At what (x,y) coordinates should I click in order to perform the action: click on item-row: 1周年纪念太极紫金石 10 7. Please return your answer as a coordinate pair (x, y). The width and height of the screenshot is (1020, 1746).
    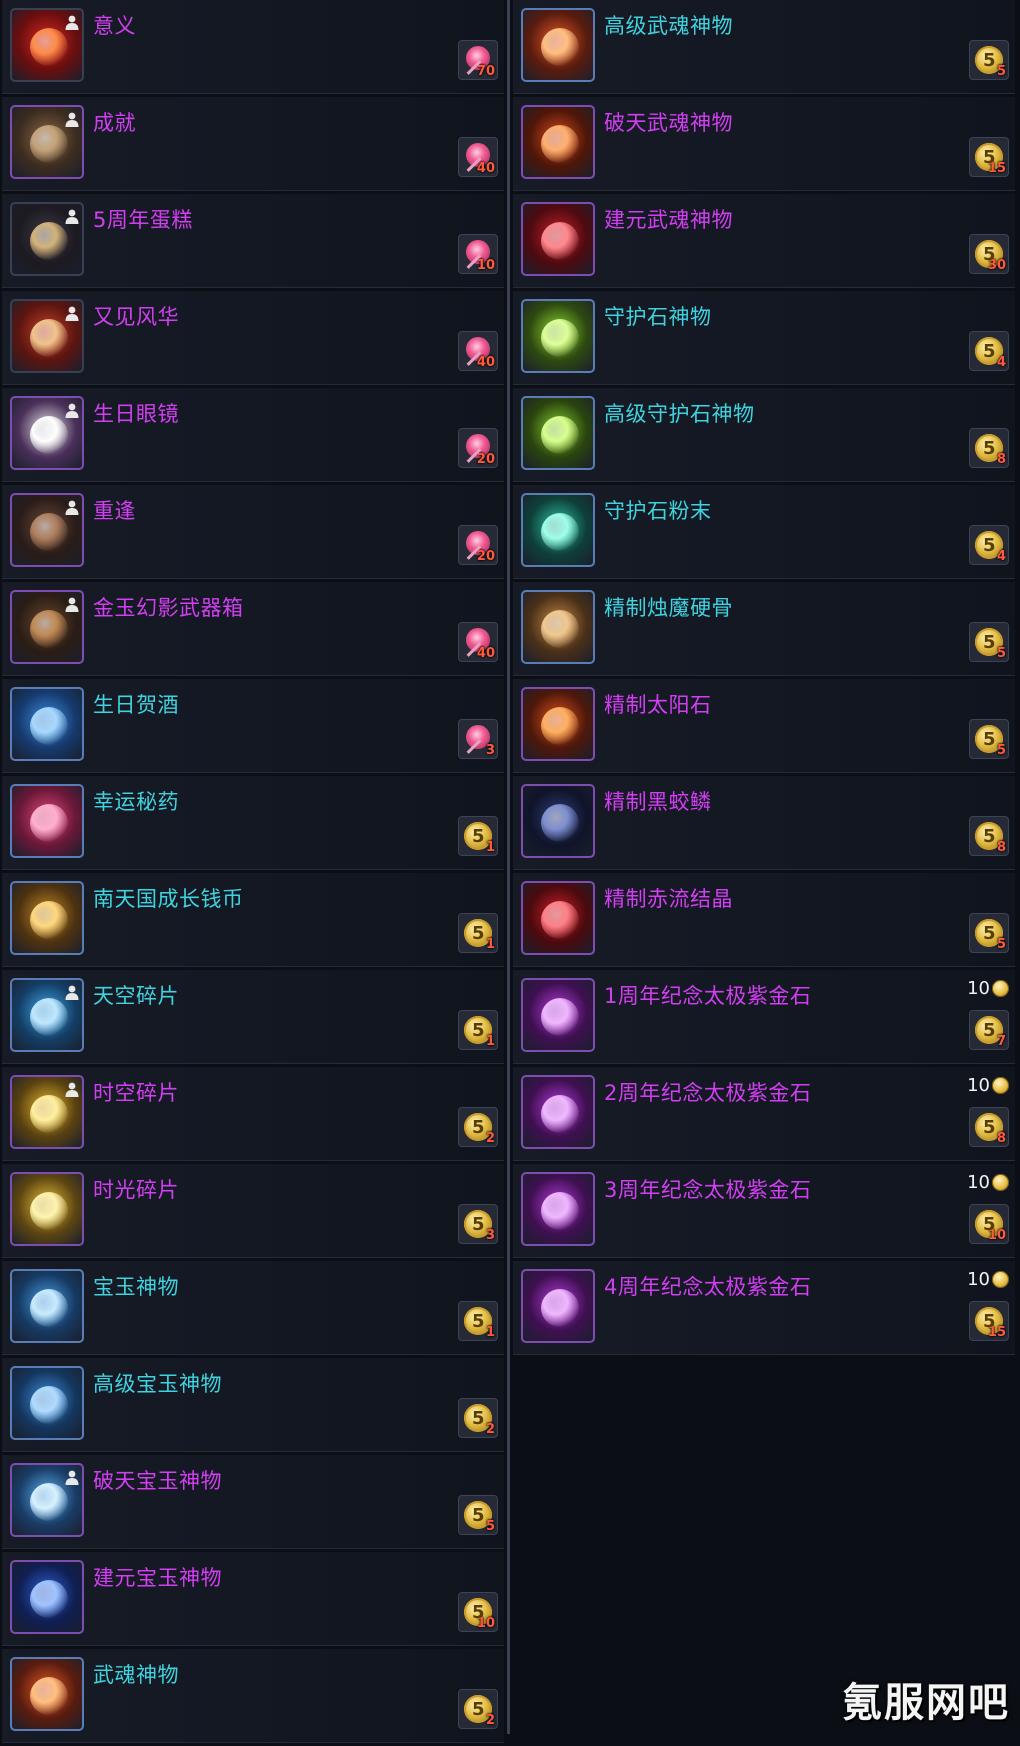
    Looking at the image, I should click on (764, 1017).